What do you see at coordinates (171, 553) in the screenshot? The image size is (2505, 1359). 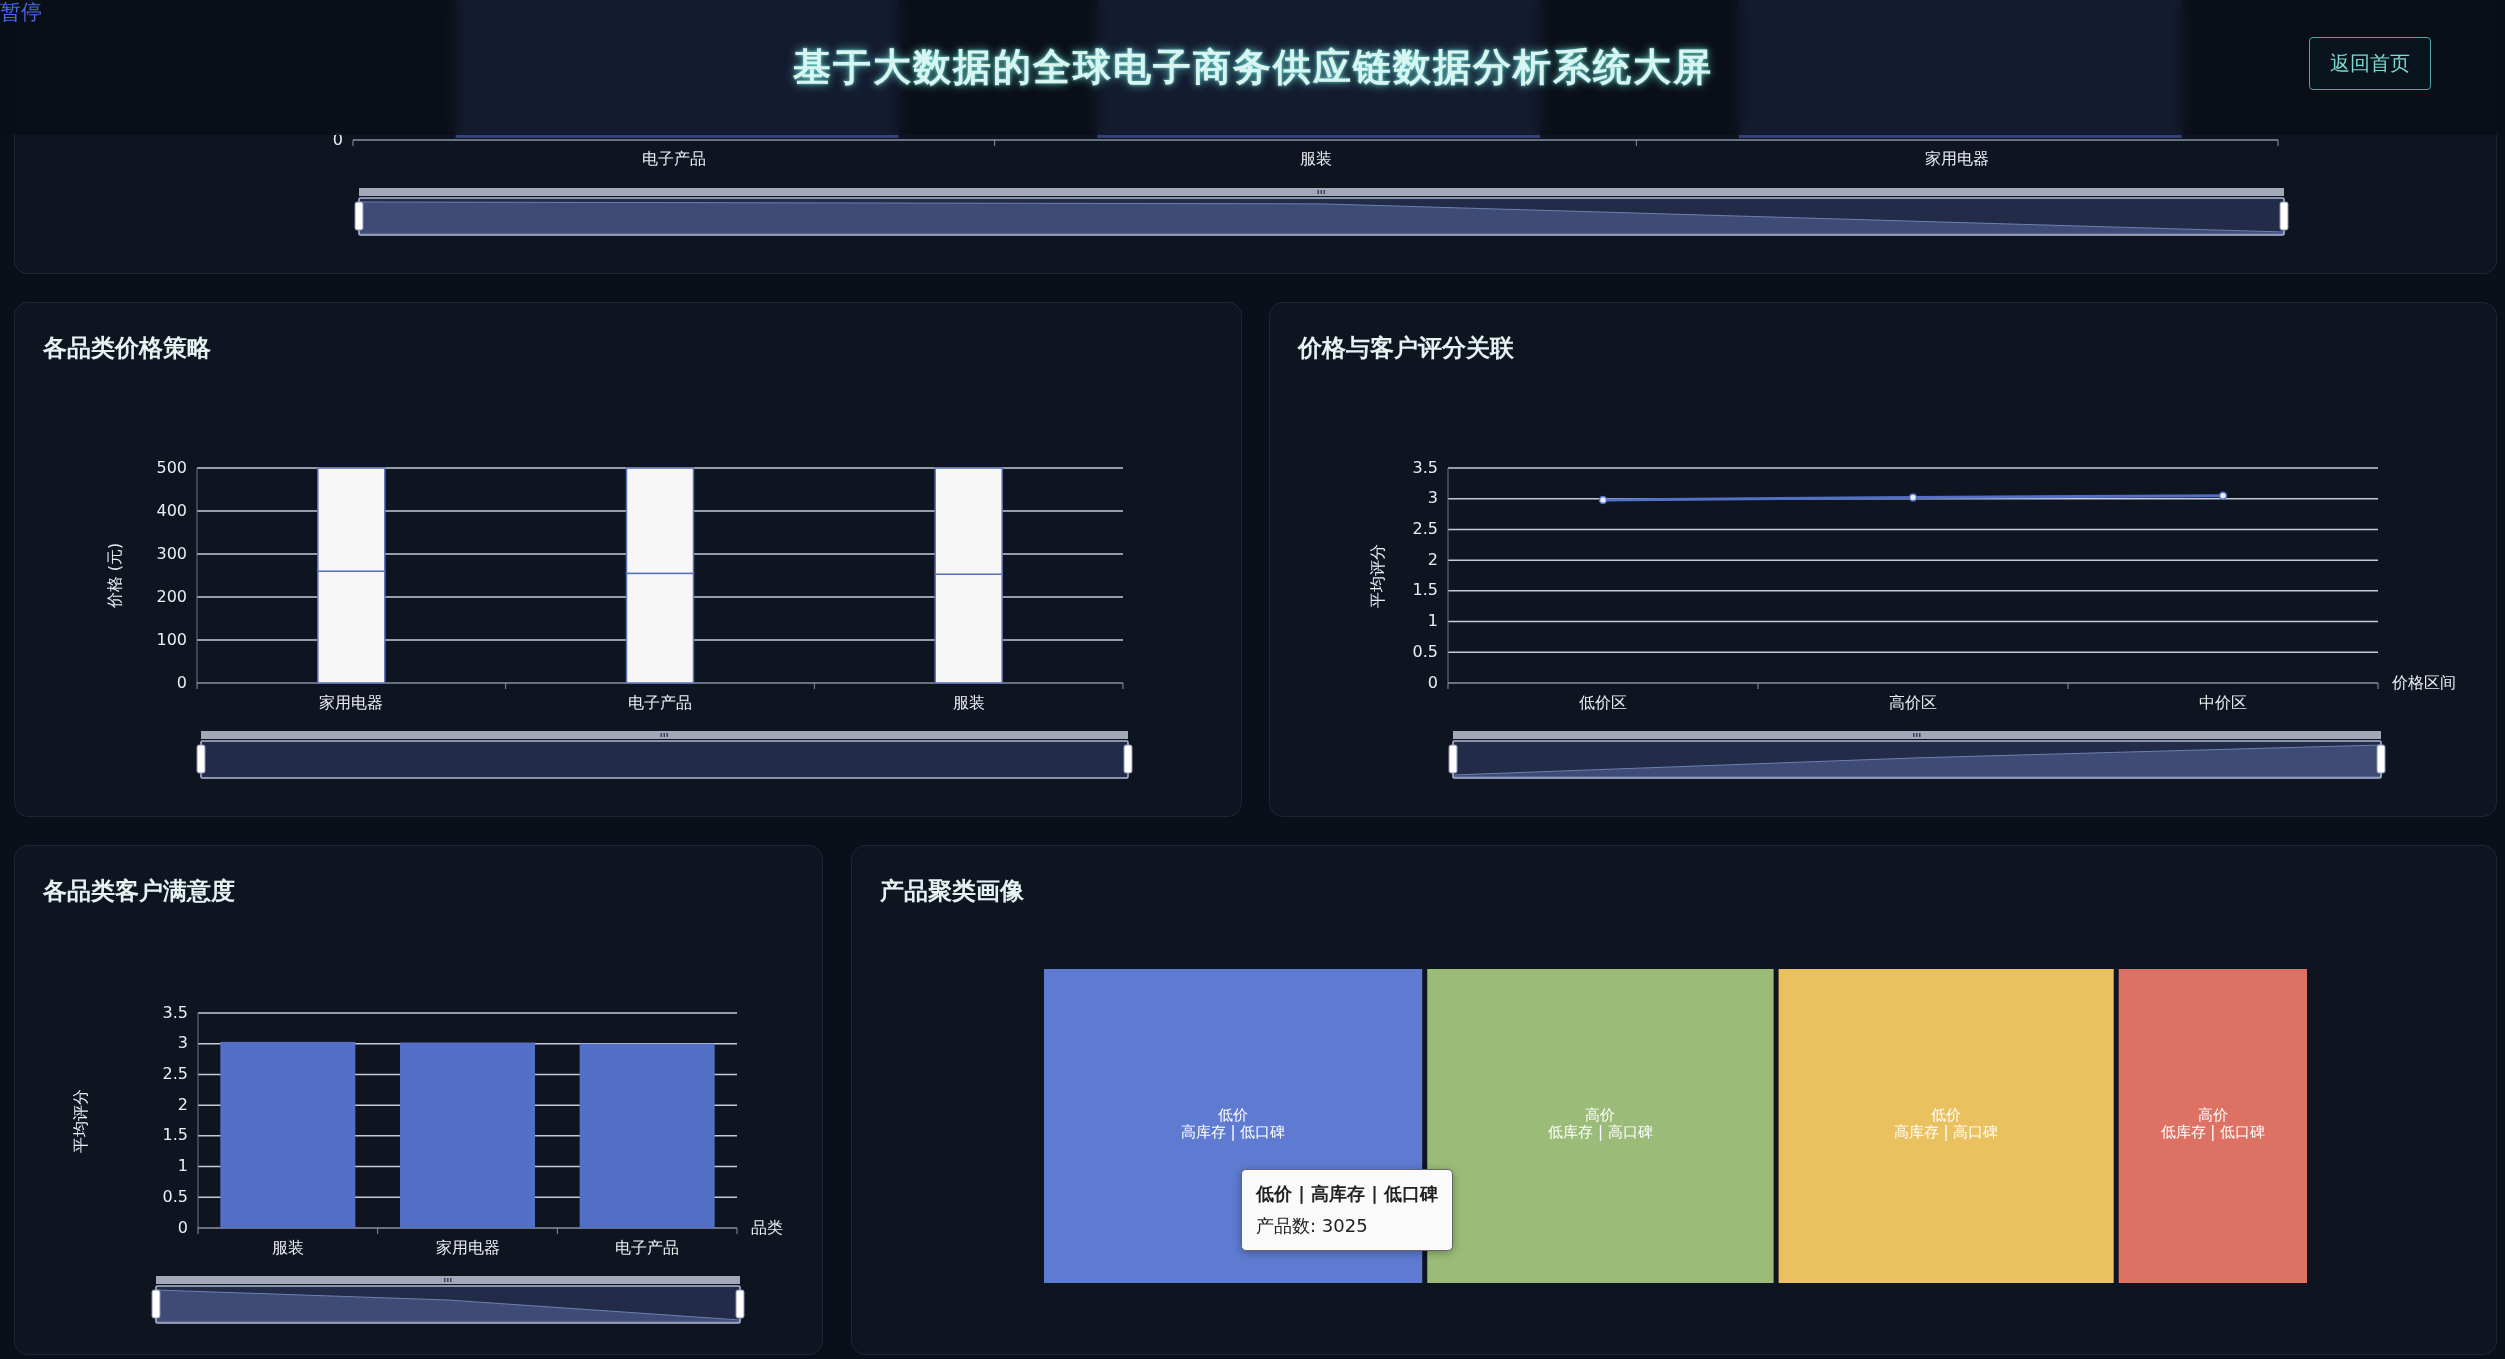 I see `axis-label: 300` at bounding box center [171, 553].